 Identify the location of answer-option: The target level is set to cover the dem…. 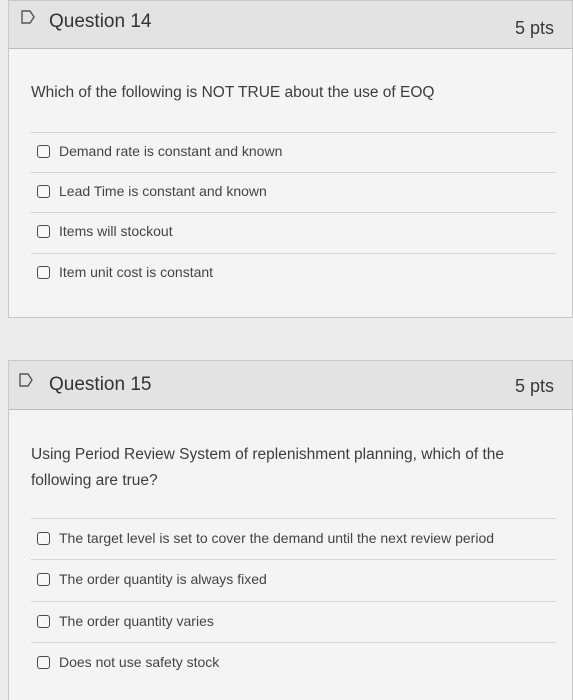
(296, 538).